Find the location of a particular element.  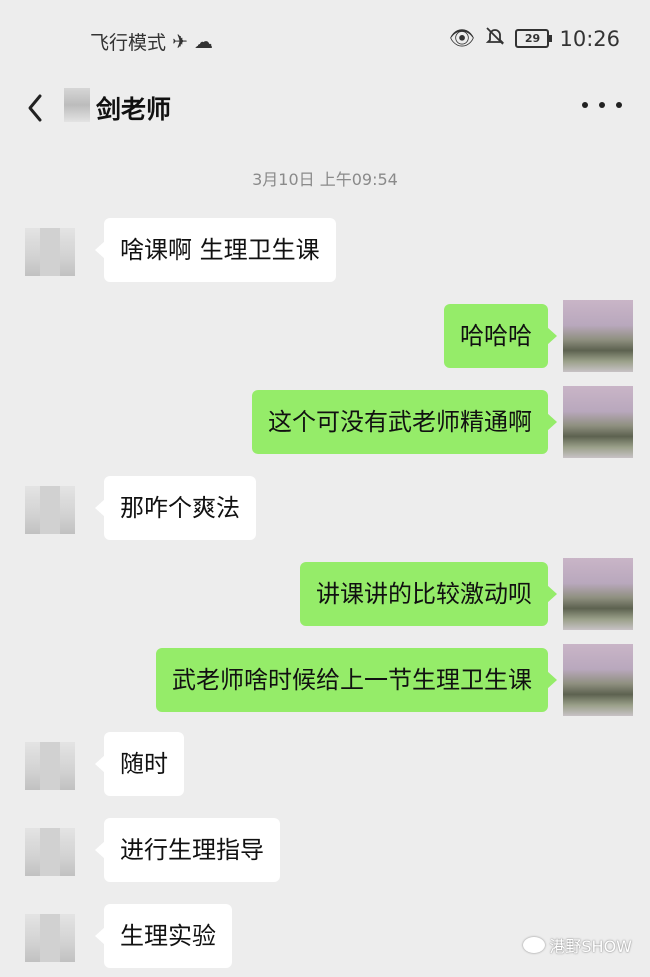

message-bubble: 那咋个爽法 is located at coordinates (175, 508).